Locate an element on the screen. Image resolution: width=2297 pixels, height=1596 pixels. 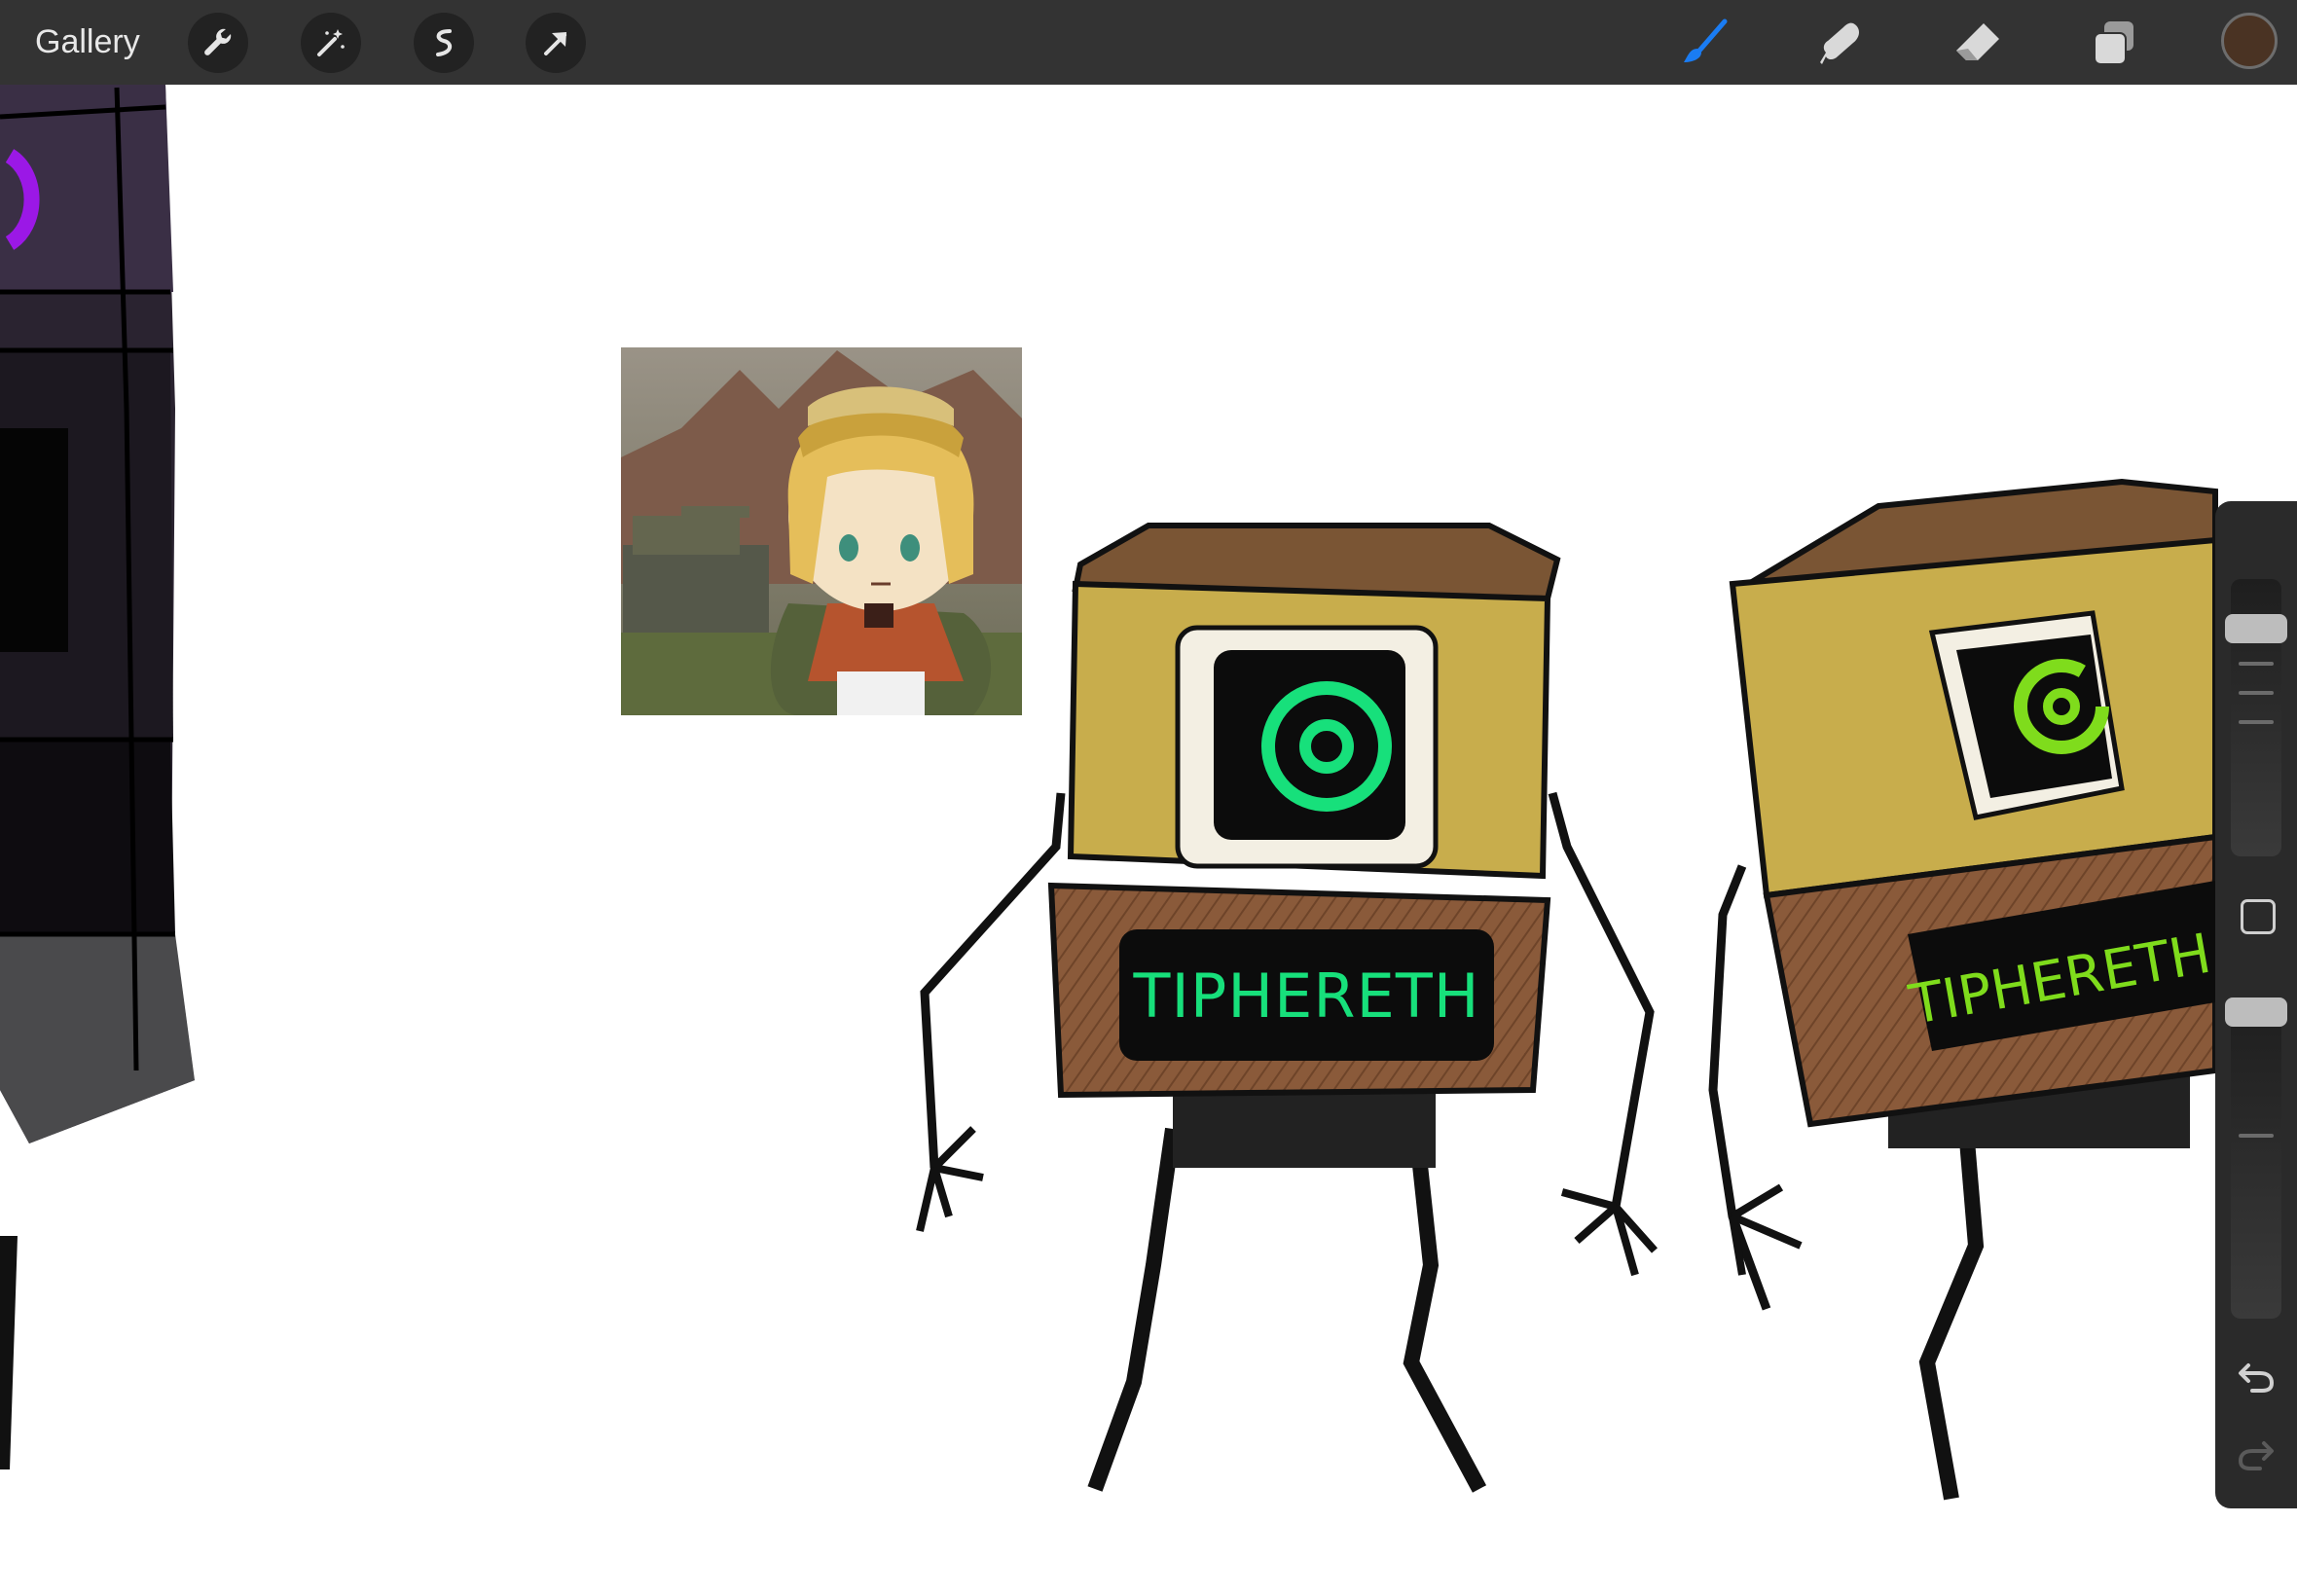
eraser-tool-button is located at coordinates (1978, 43).